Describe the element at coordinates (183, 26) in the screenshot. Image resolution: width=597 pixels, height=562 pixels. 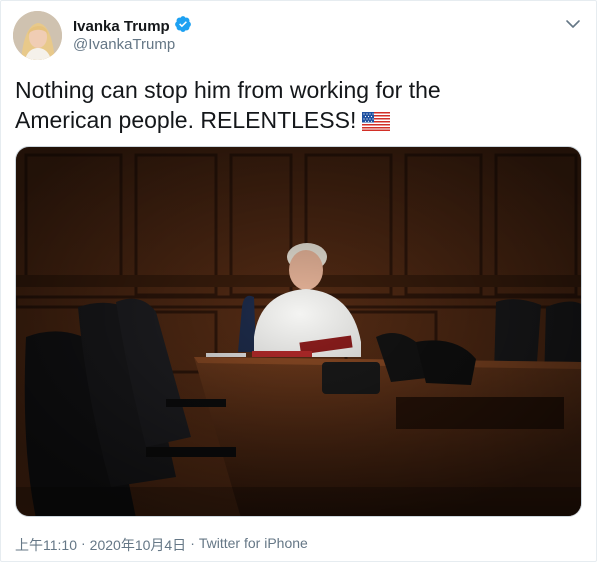
I see `verified-badge-icon` at that location.